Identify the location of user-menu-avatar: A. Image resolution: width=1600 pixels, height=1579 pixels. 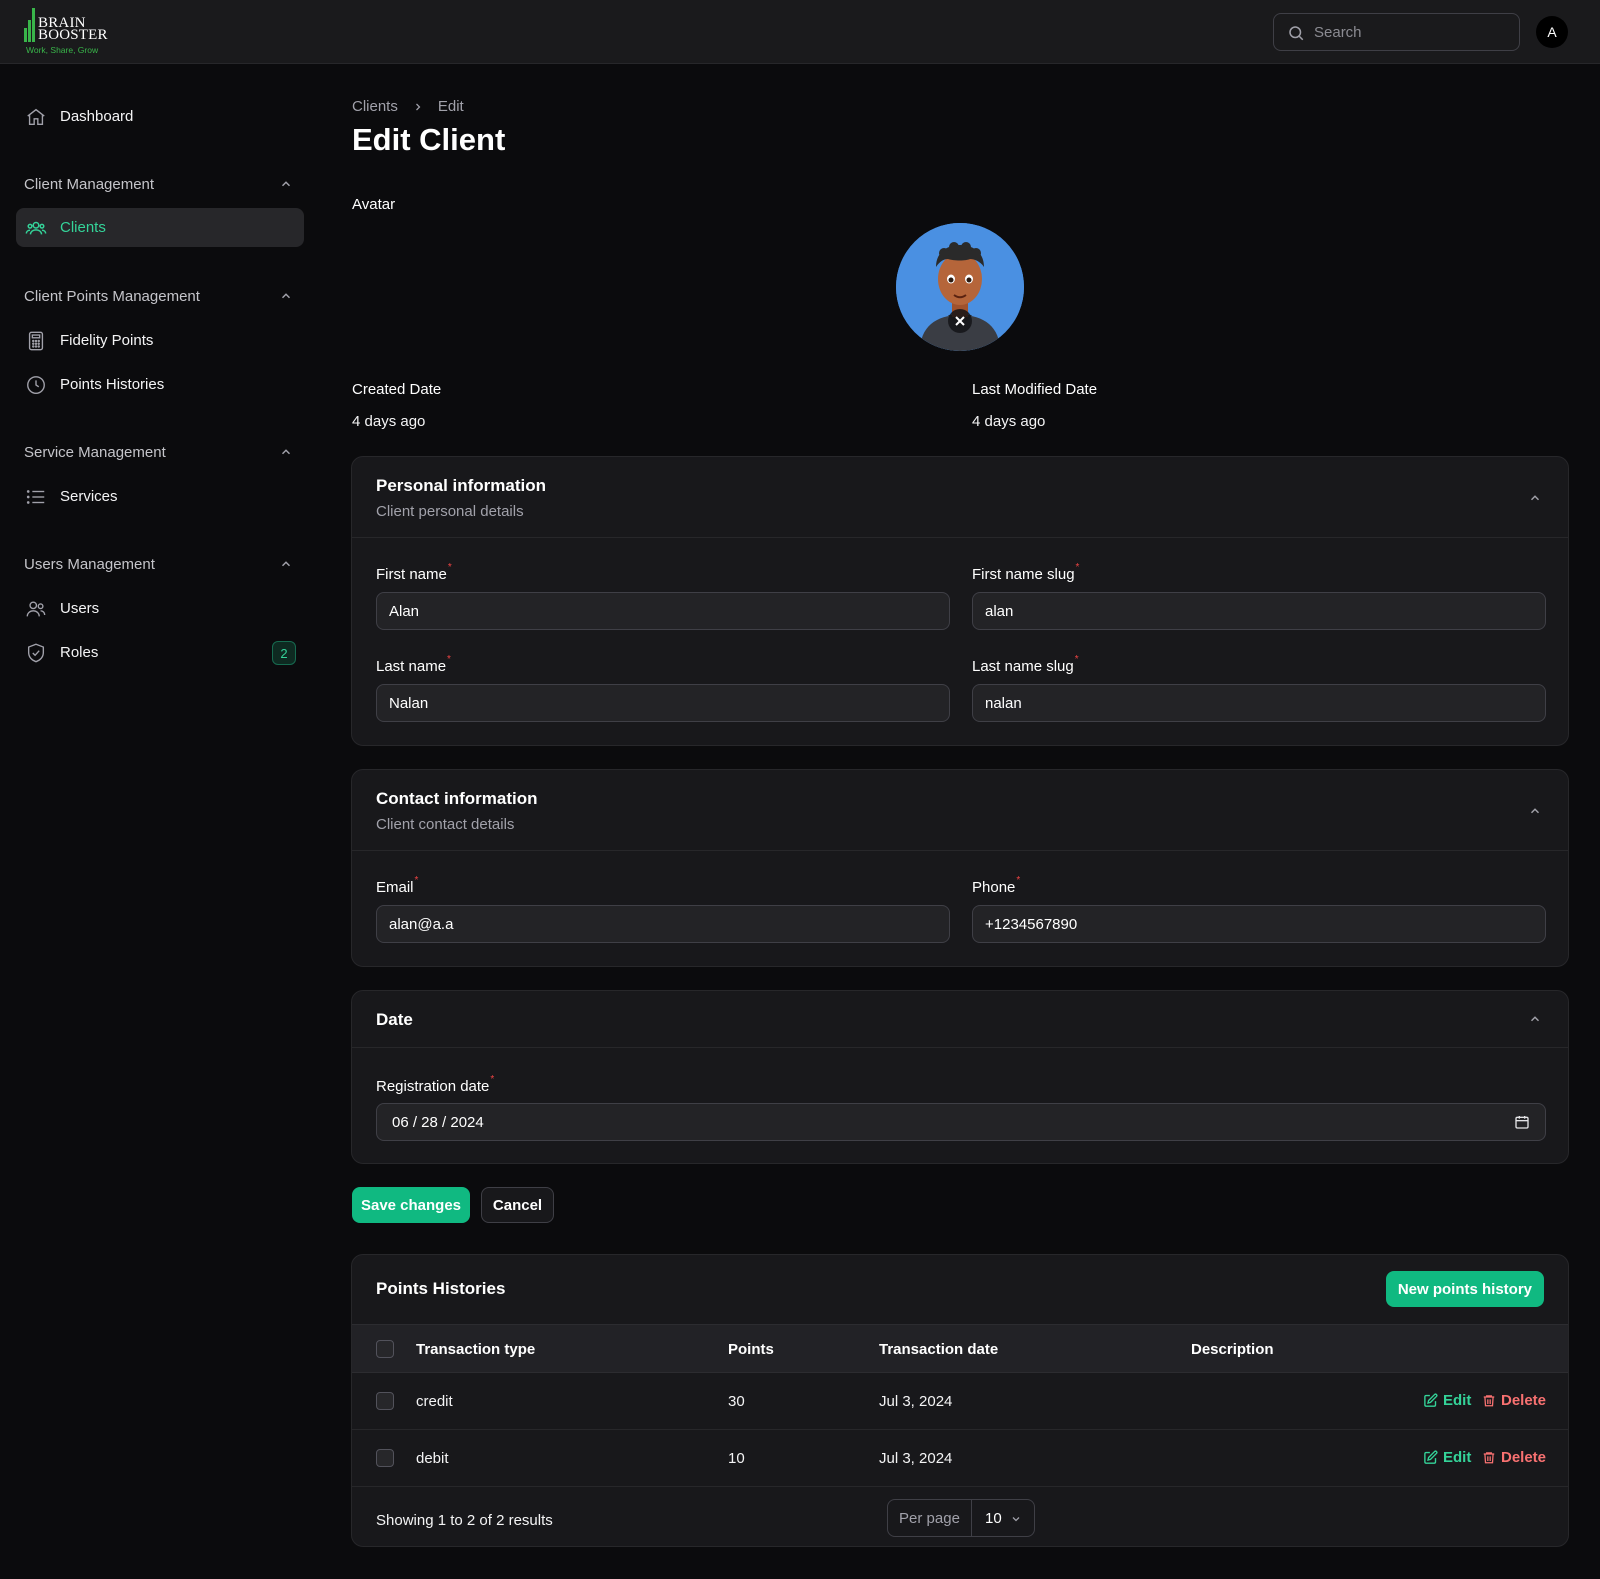
(1552, 32).